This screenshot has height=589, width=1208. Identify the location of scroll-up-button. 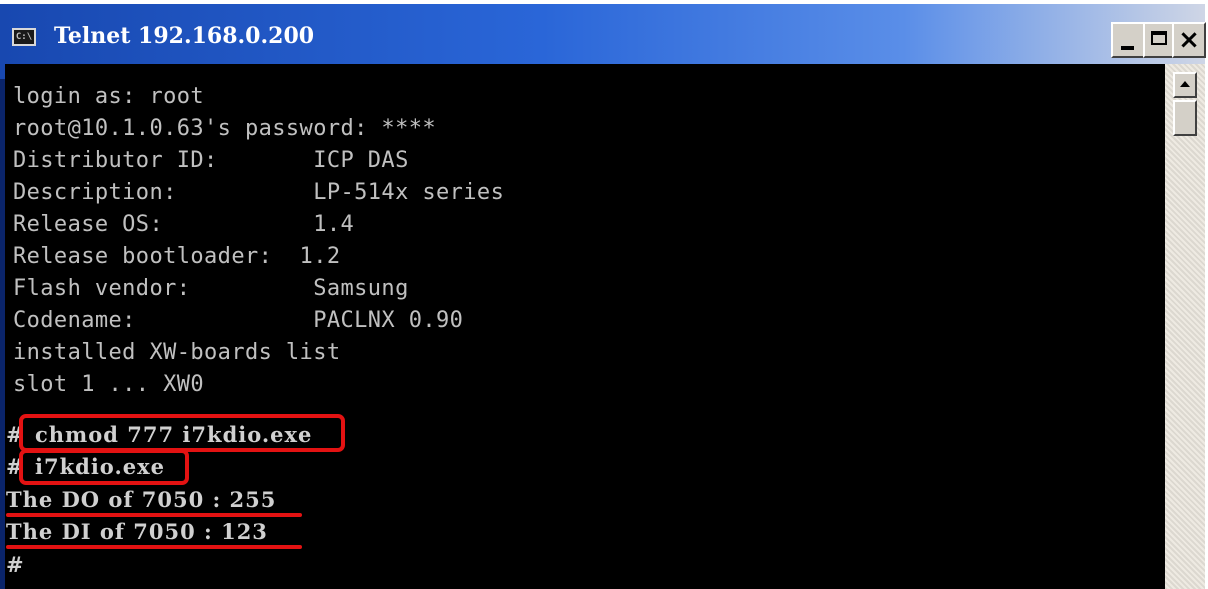
(1185, 85).